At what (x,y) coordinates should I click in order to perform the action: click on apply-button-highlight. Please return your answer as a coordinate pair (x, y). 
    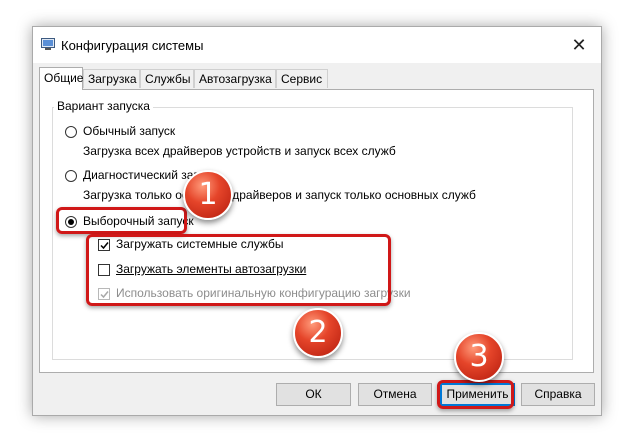
    Looking at the image, I should click on (475, 394).